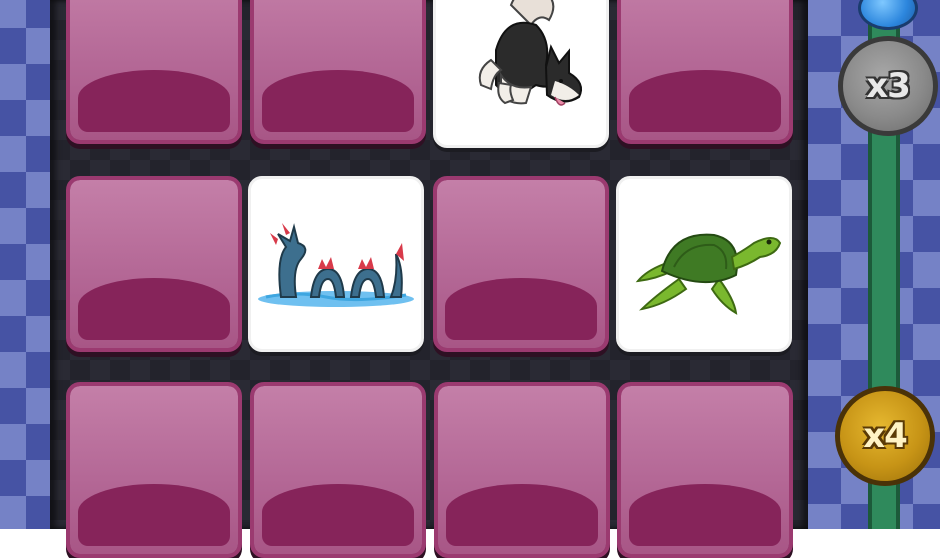 The height and width of the screenshot is (558, 940). I want to click on card-r0-c0, so click(154, 72).